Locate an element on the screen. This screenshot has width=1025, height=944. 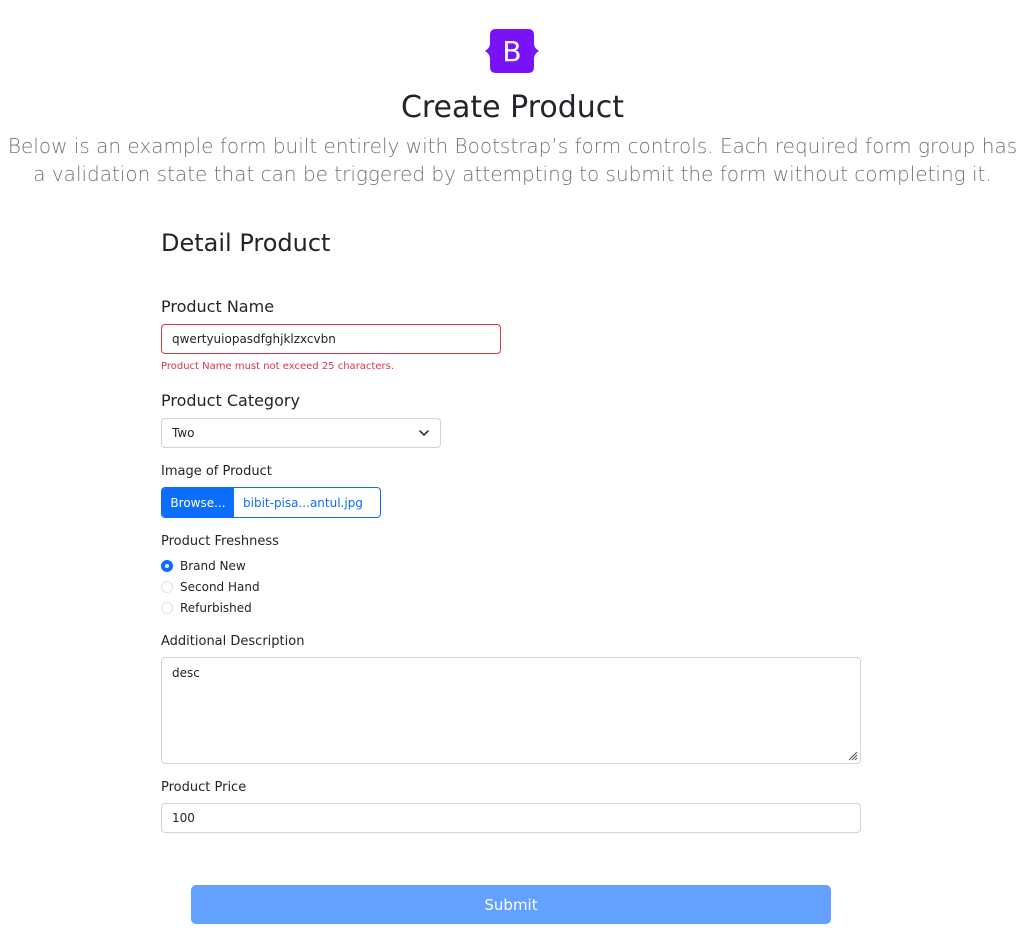
product-category-label: Product Category is located at coordinates (230, 400).